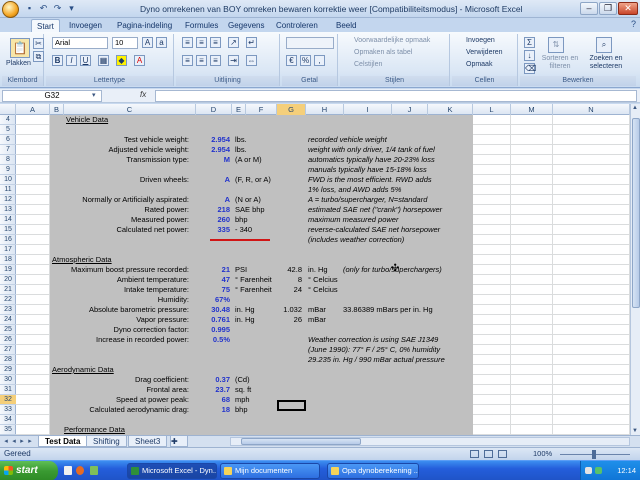 This screenshot has width=640, height=480. What do you see at coordinates (8, 130) in the screenshot?
I see `row-header-5: 5` at bounding box center [8, 130].